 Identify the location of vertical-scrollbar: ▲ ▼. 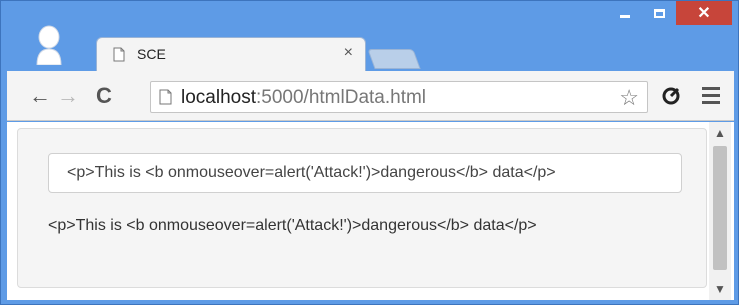
(720, 211).